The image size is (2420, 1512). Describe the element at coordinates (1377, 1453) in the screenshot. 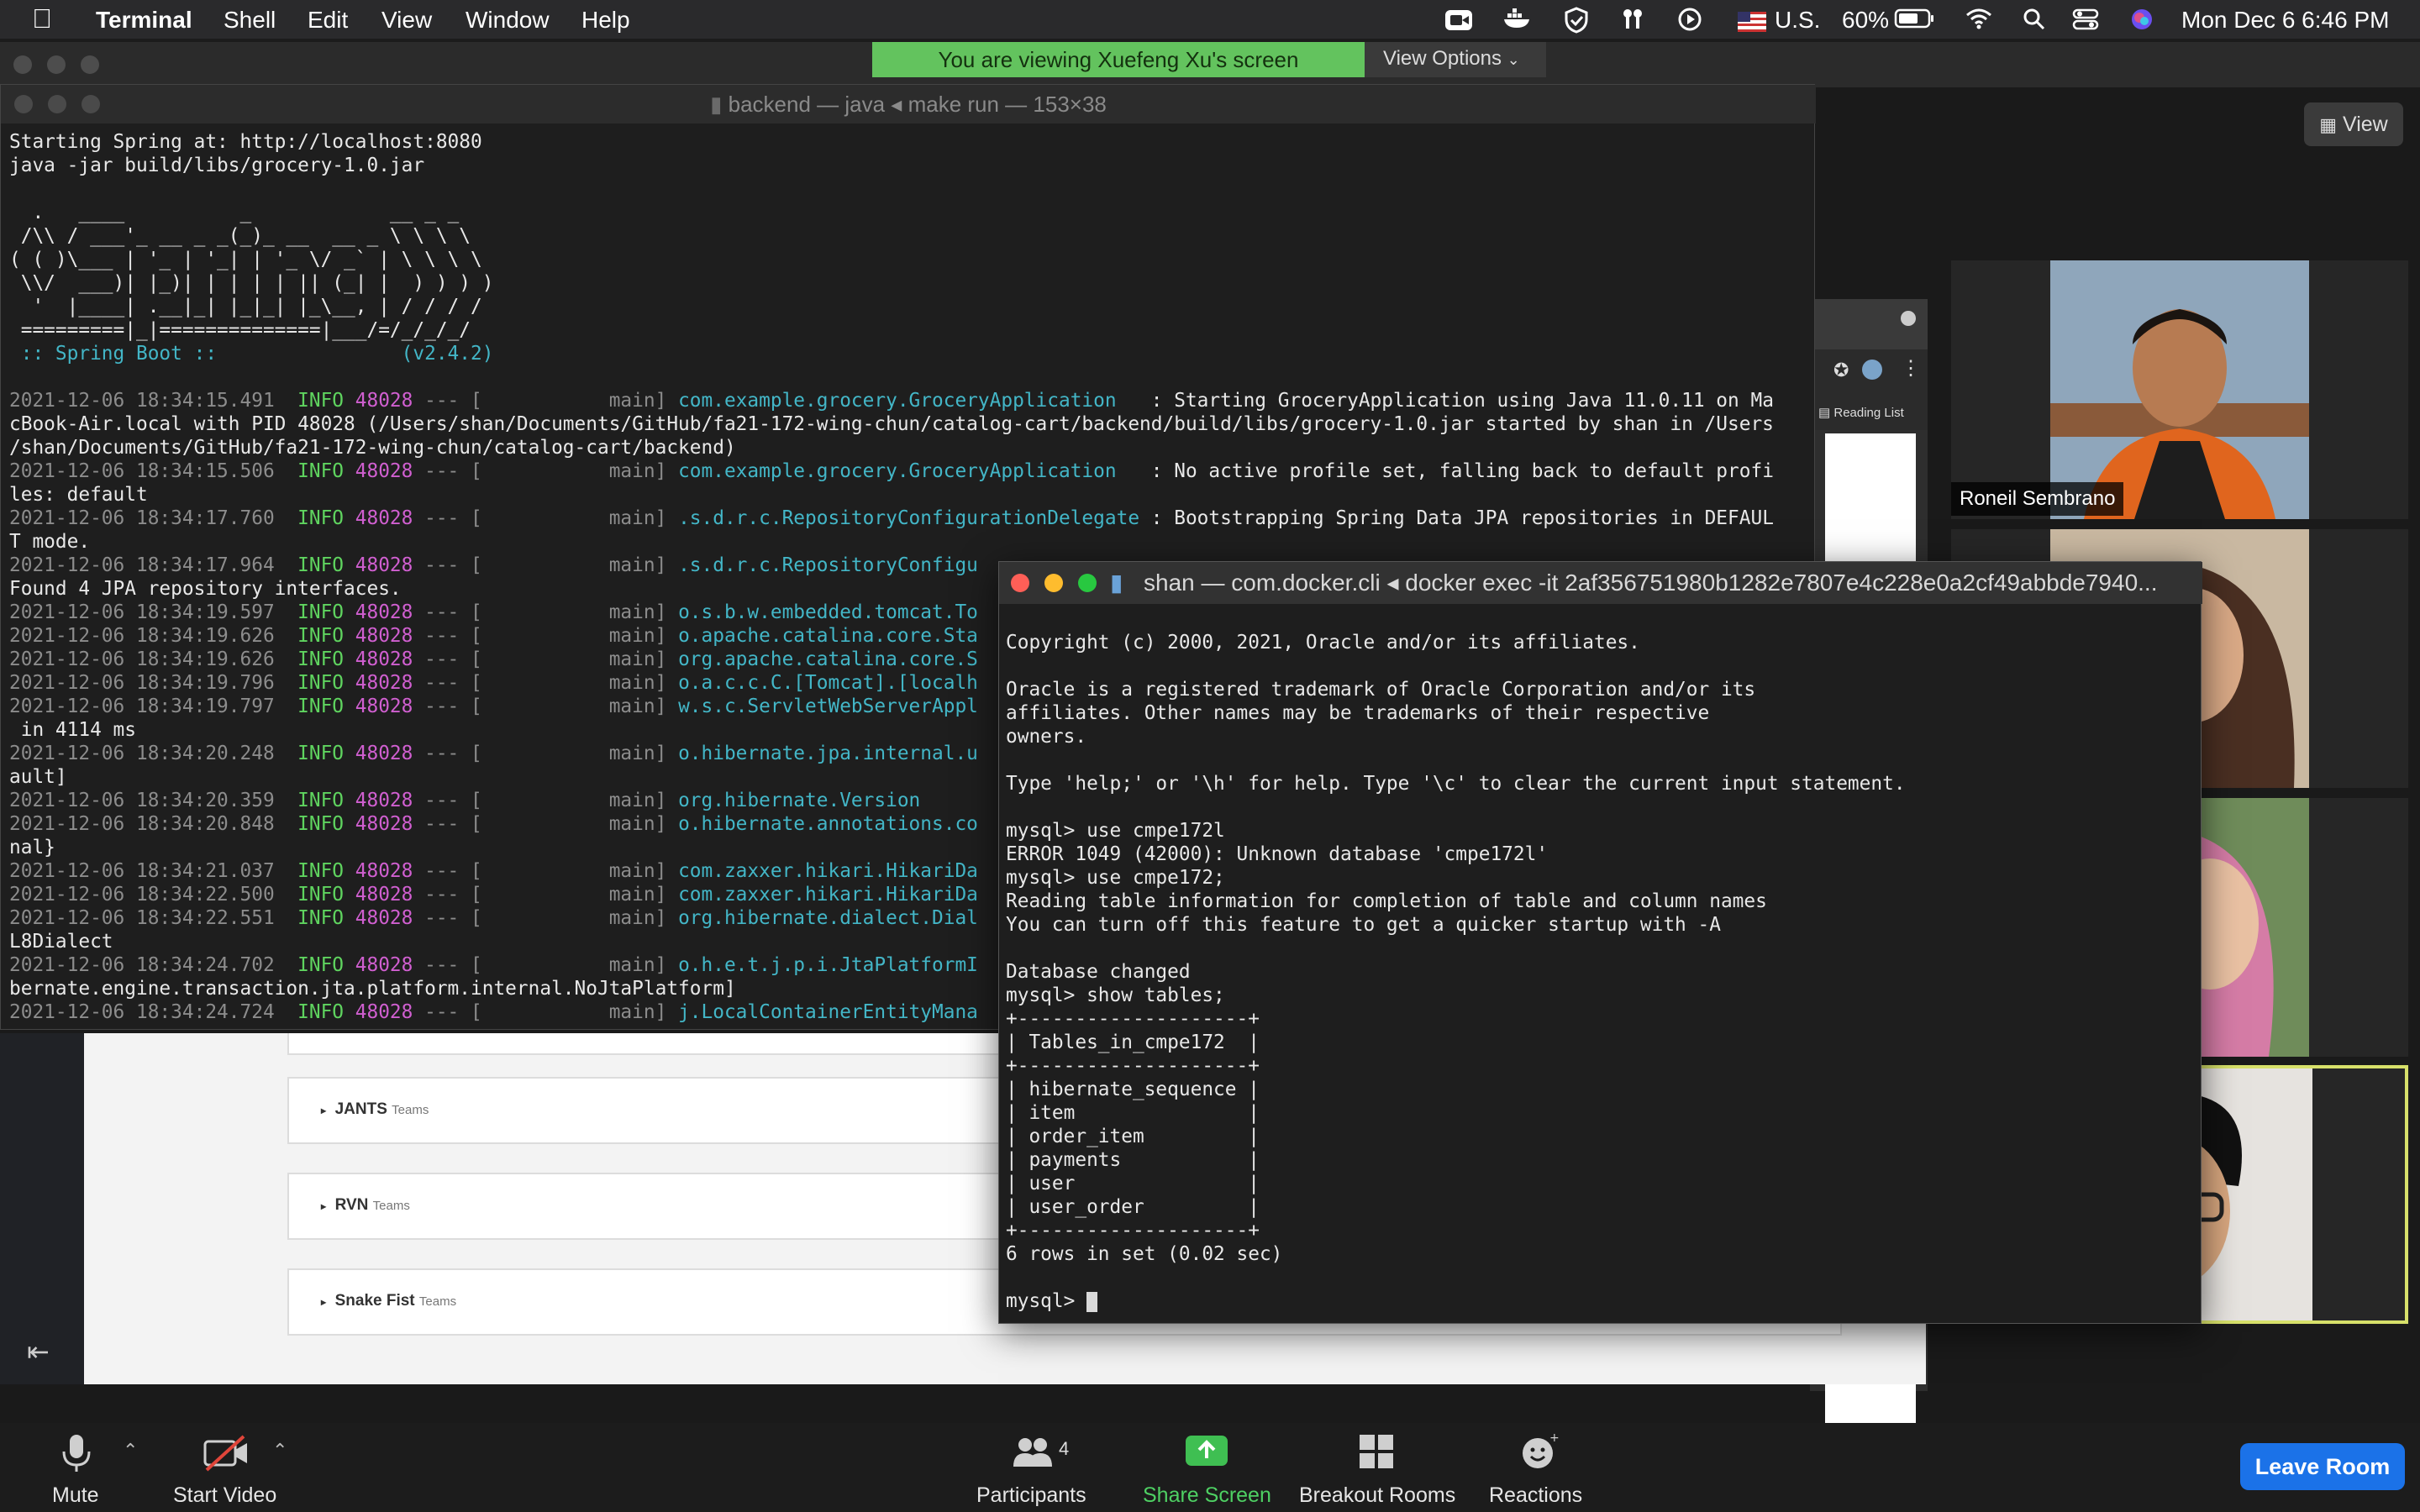

I see `breakout-rooms-icon` at that location.